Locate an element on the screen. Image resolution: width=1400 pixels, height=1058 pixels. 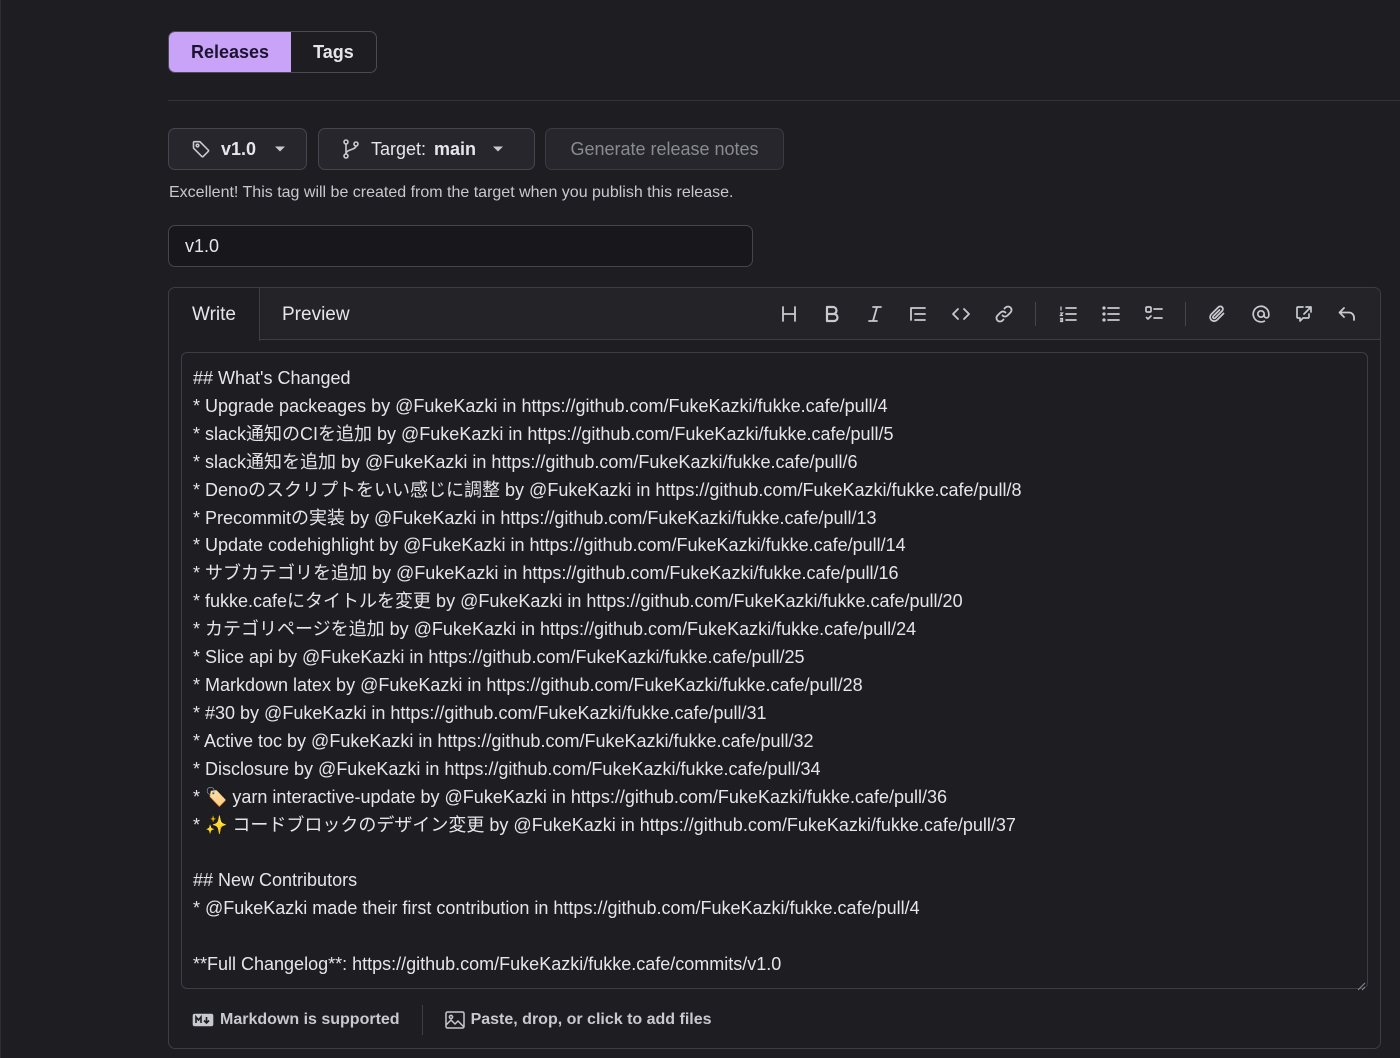
generate-release-notes-button: Generate release notes is located at coordinates (664, 149).